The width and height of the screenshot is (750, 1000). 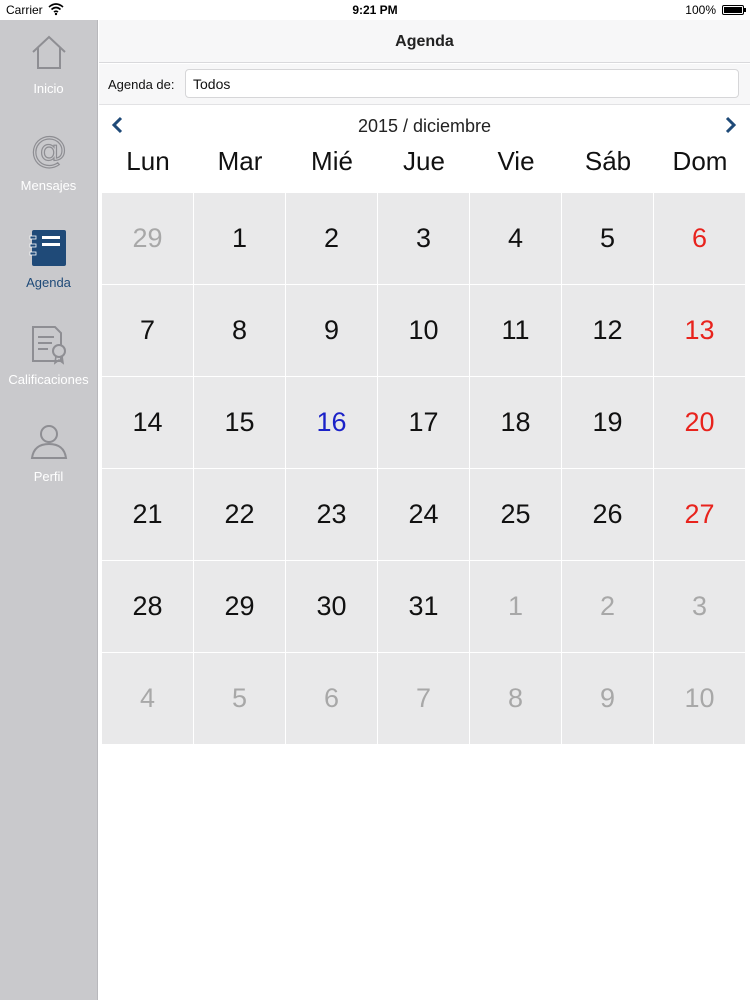 What do you see at coordinates (462, 83) in the screenshot?
I see `agenda-filter-field: Todos` at bounding box center [462, 83].